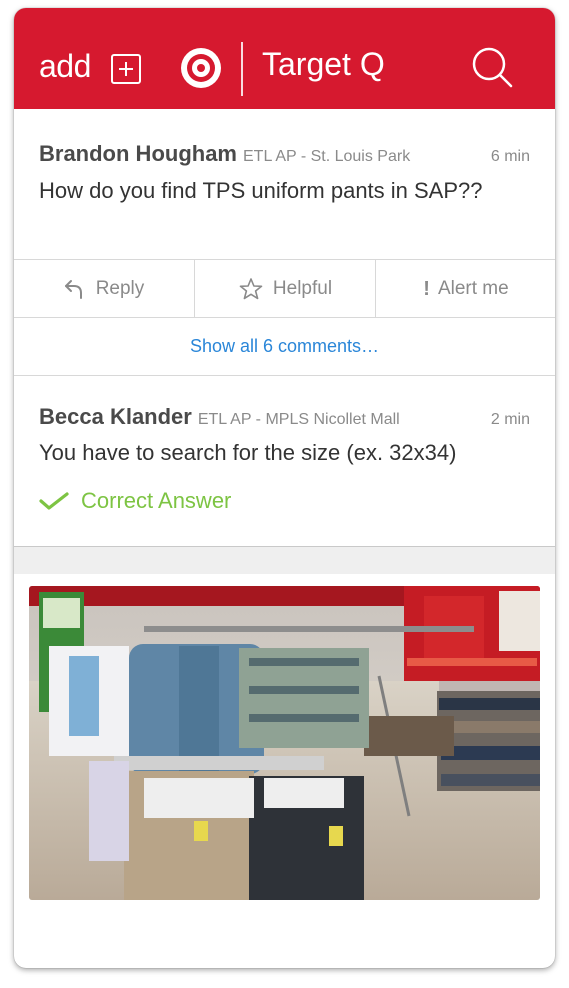  I want to click on reply-button: Reply, so click(104, 289).